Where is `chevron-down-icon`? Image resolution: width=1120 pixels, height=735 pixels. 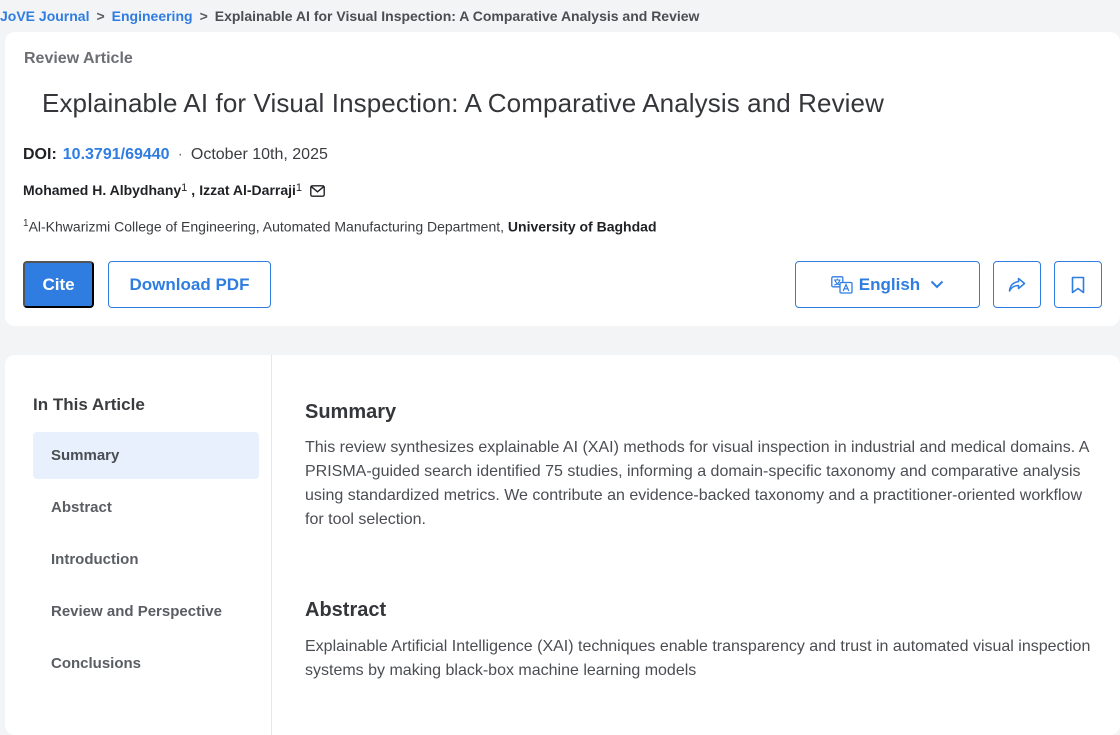 chevron-down-icon is located at coordinates (937, 284).